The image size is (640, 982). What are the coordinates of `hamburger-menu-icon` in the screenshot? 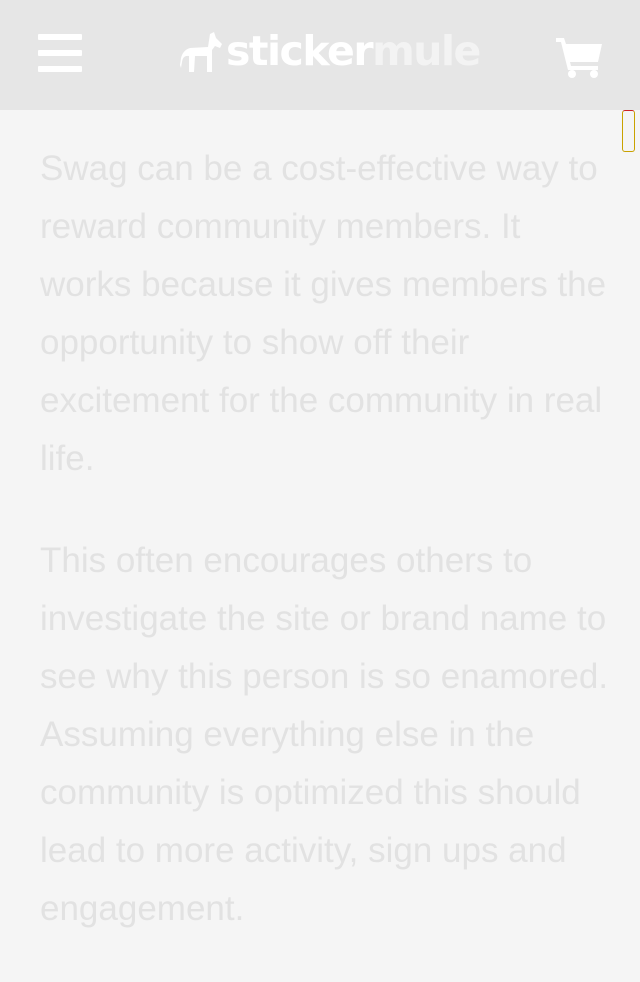 It's located at (60, 53).